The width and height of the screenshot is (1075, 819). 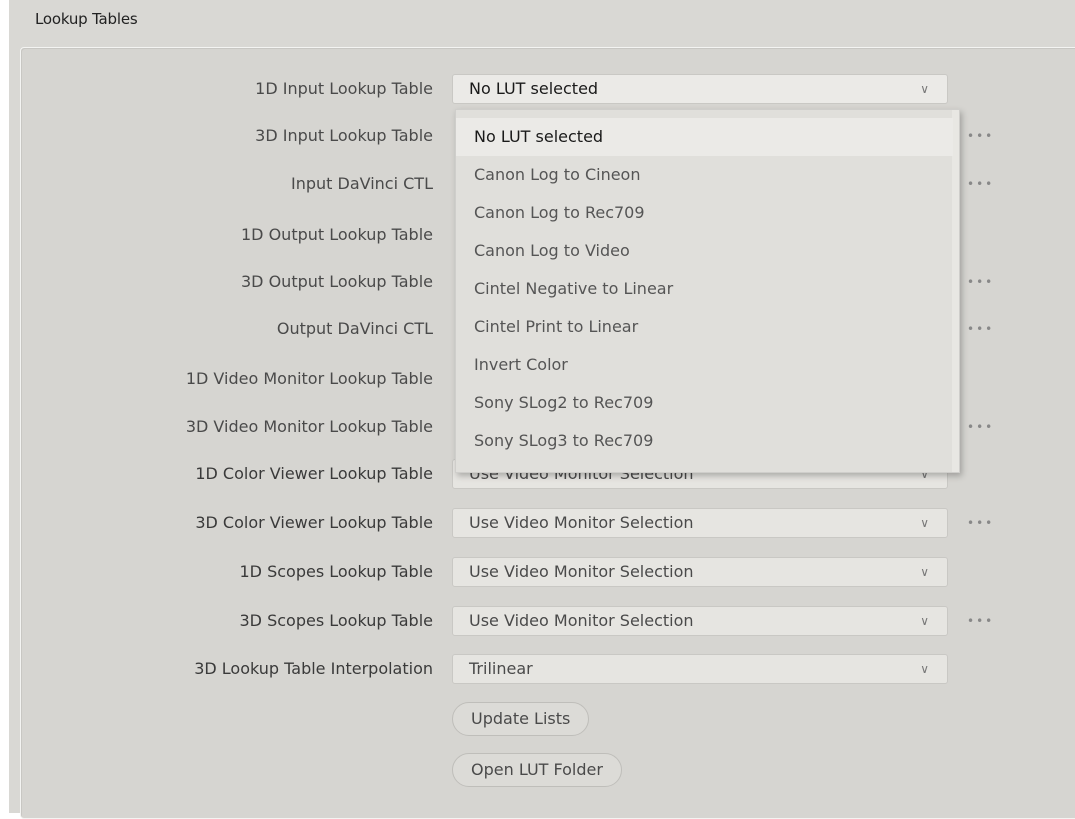 What do you see at coordinates (314, 522) in the screenshot?
I see `row-label: 3D Color Viewer Lookup Table` at bounding box center [314, 522].